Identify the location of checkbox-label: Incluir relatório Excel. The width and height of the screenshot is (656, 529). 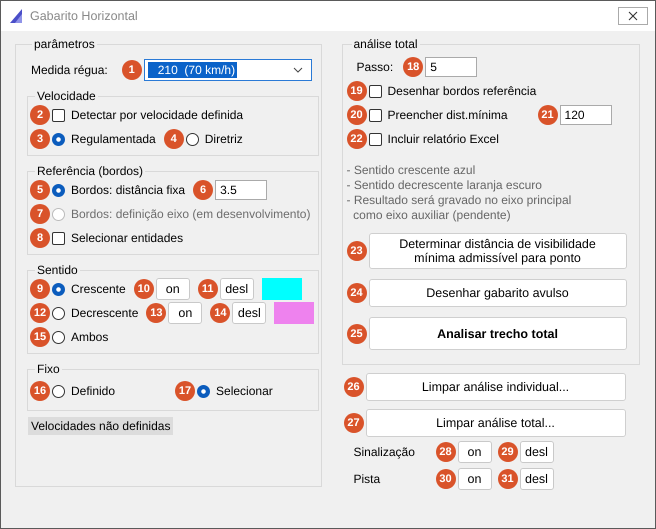
(443, 139).